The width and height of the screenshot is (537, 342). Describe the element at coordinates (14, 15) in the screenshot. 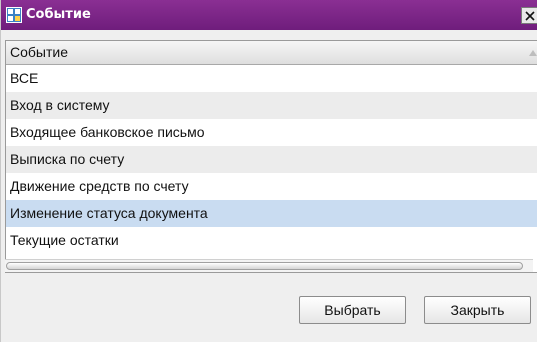

I see `app-window-icon` at that location.